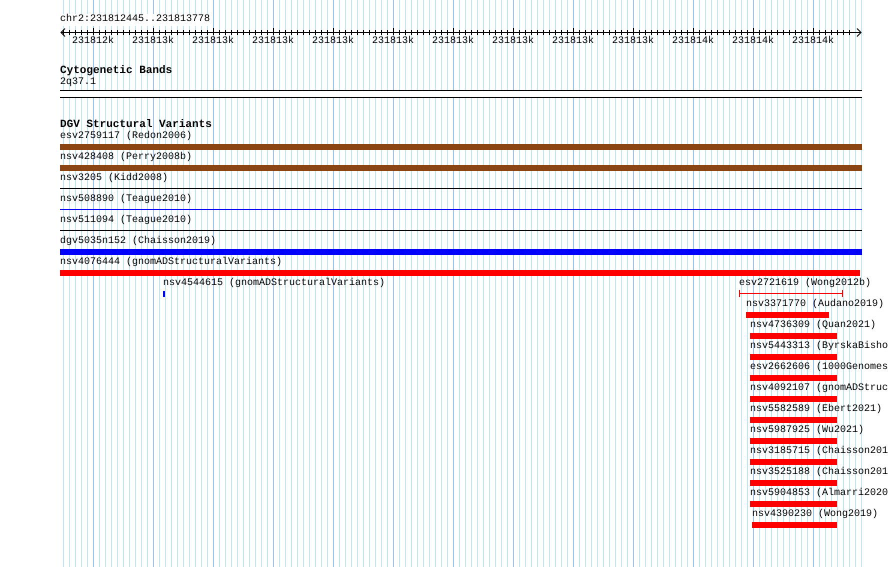  What do you see at coordinates (819, 452) in the screenshot?
I see `variant-label: nsv3185715 (Chaisson201` at bounding box center [819, 452].